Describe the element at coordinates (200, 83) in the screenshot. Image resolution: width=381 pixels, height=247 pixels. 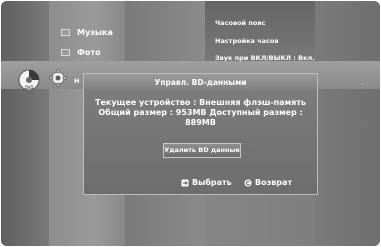
I see `dialog-title: Управл. BD-данными` at that location.